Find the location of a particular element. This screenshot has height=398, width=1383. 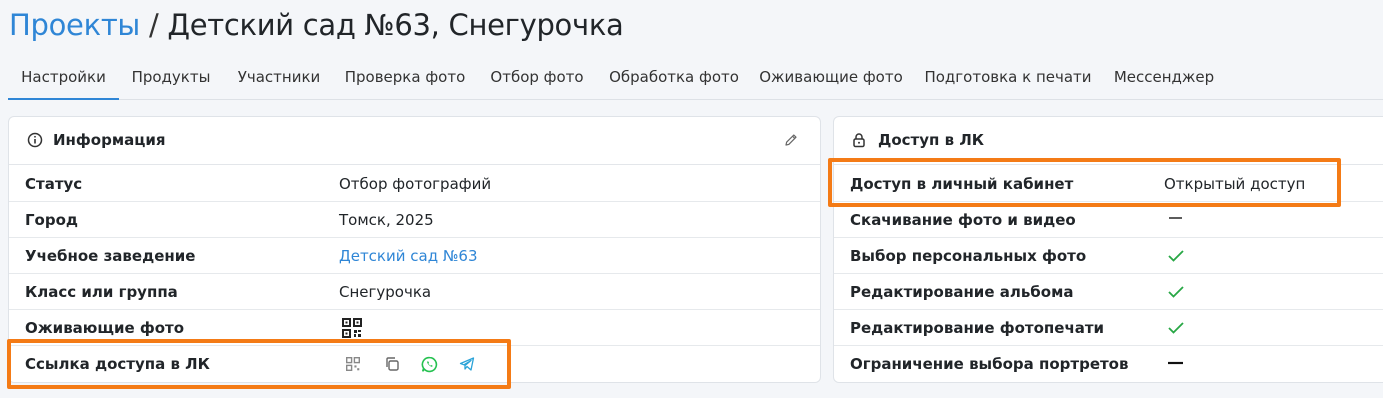

info-row-institution: Учебное заведение Детский сад №63 is located at coordinates (414, 256).